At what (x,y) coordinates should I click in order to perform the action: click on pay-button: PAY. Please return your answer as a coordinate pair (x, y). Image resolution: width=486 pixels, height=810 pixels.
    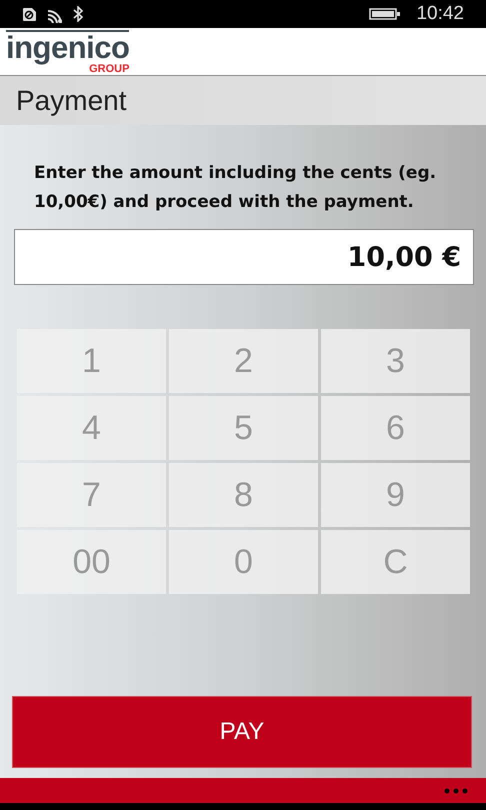
    Looking at the image, I should click on (242, 732).